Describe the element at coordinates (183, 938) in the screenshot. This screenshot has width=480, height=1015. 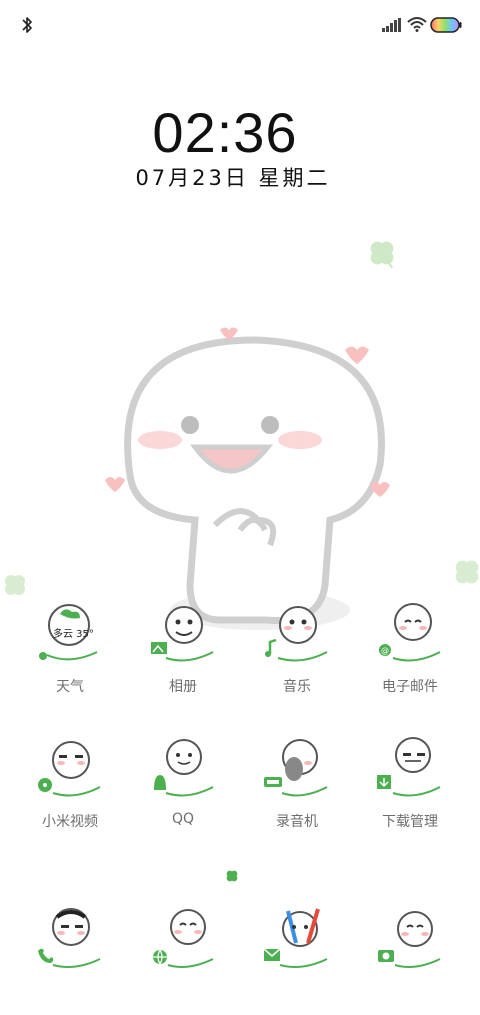
I see `browser-icon` at that location.